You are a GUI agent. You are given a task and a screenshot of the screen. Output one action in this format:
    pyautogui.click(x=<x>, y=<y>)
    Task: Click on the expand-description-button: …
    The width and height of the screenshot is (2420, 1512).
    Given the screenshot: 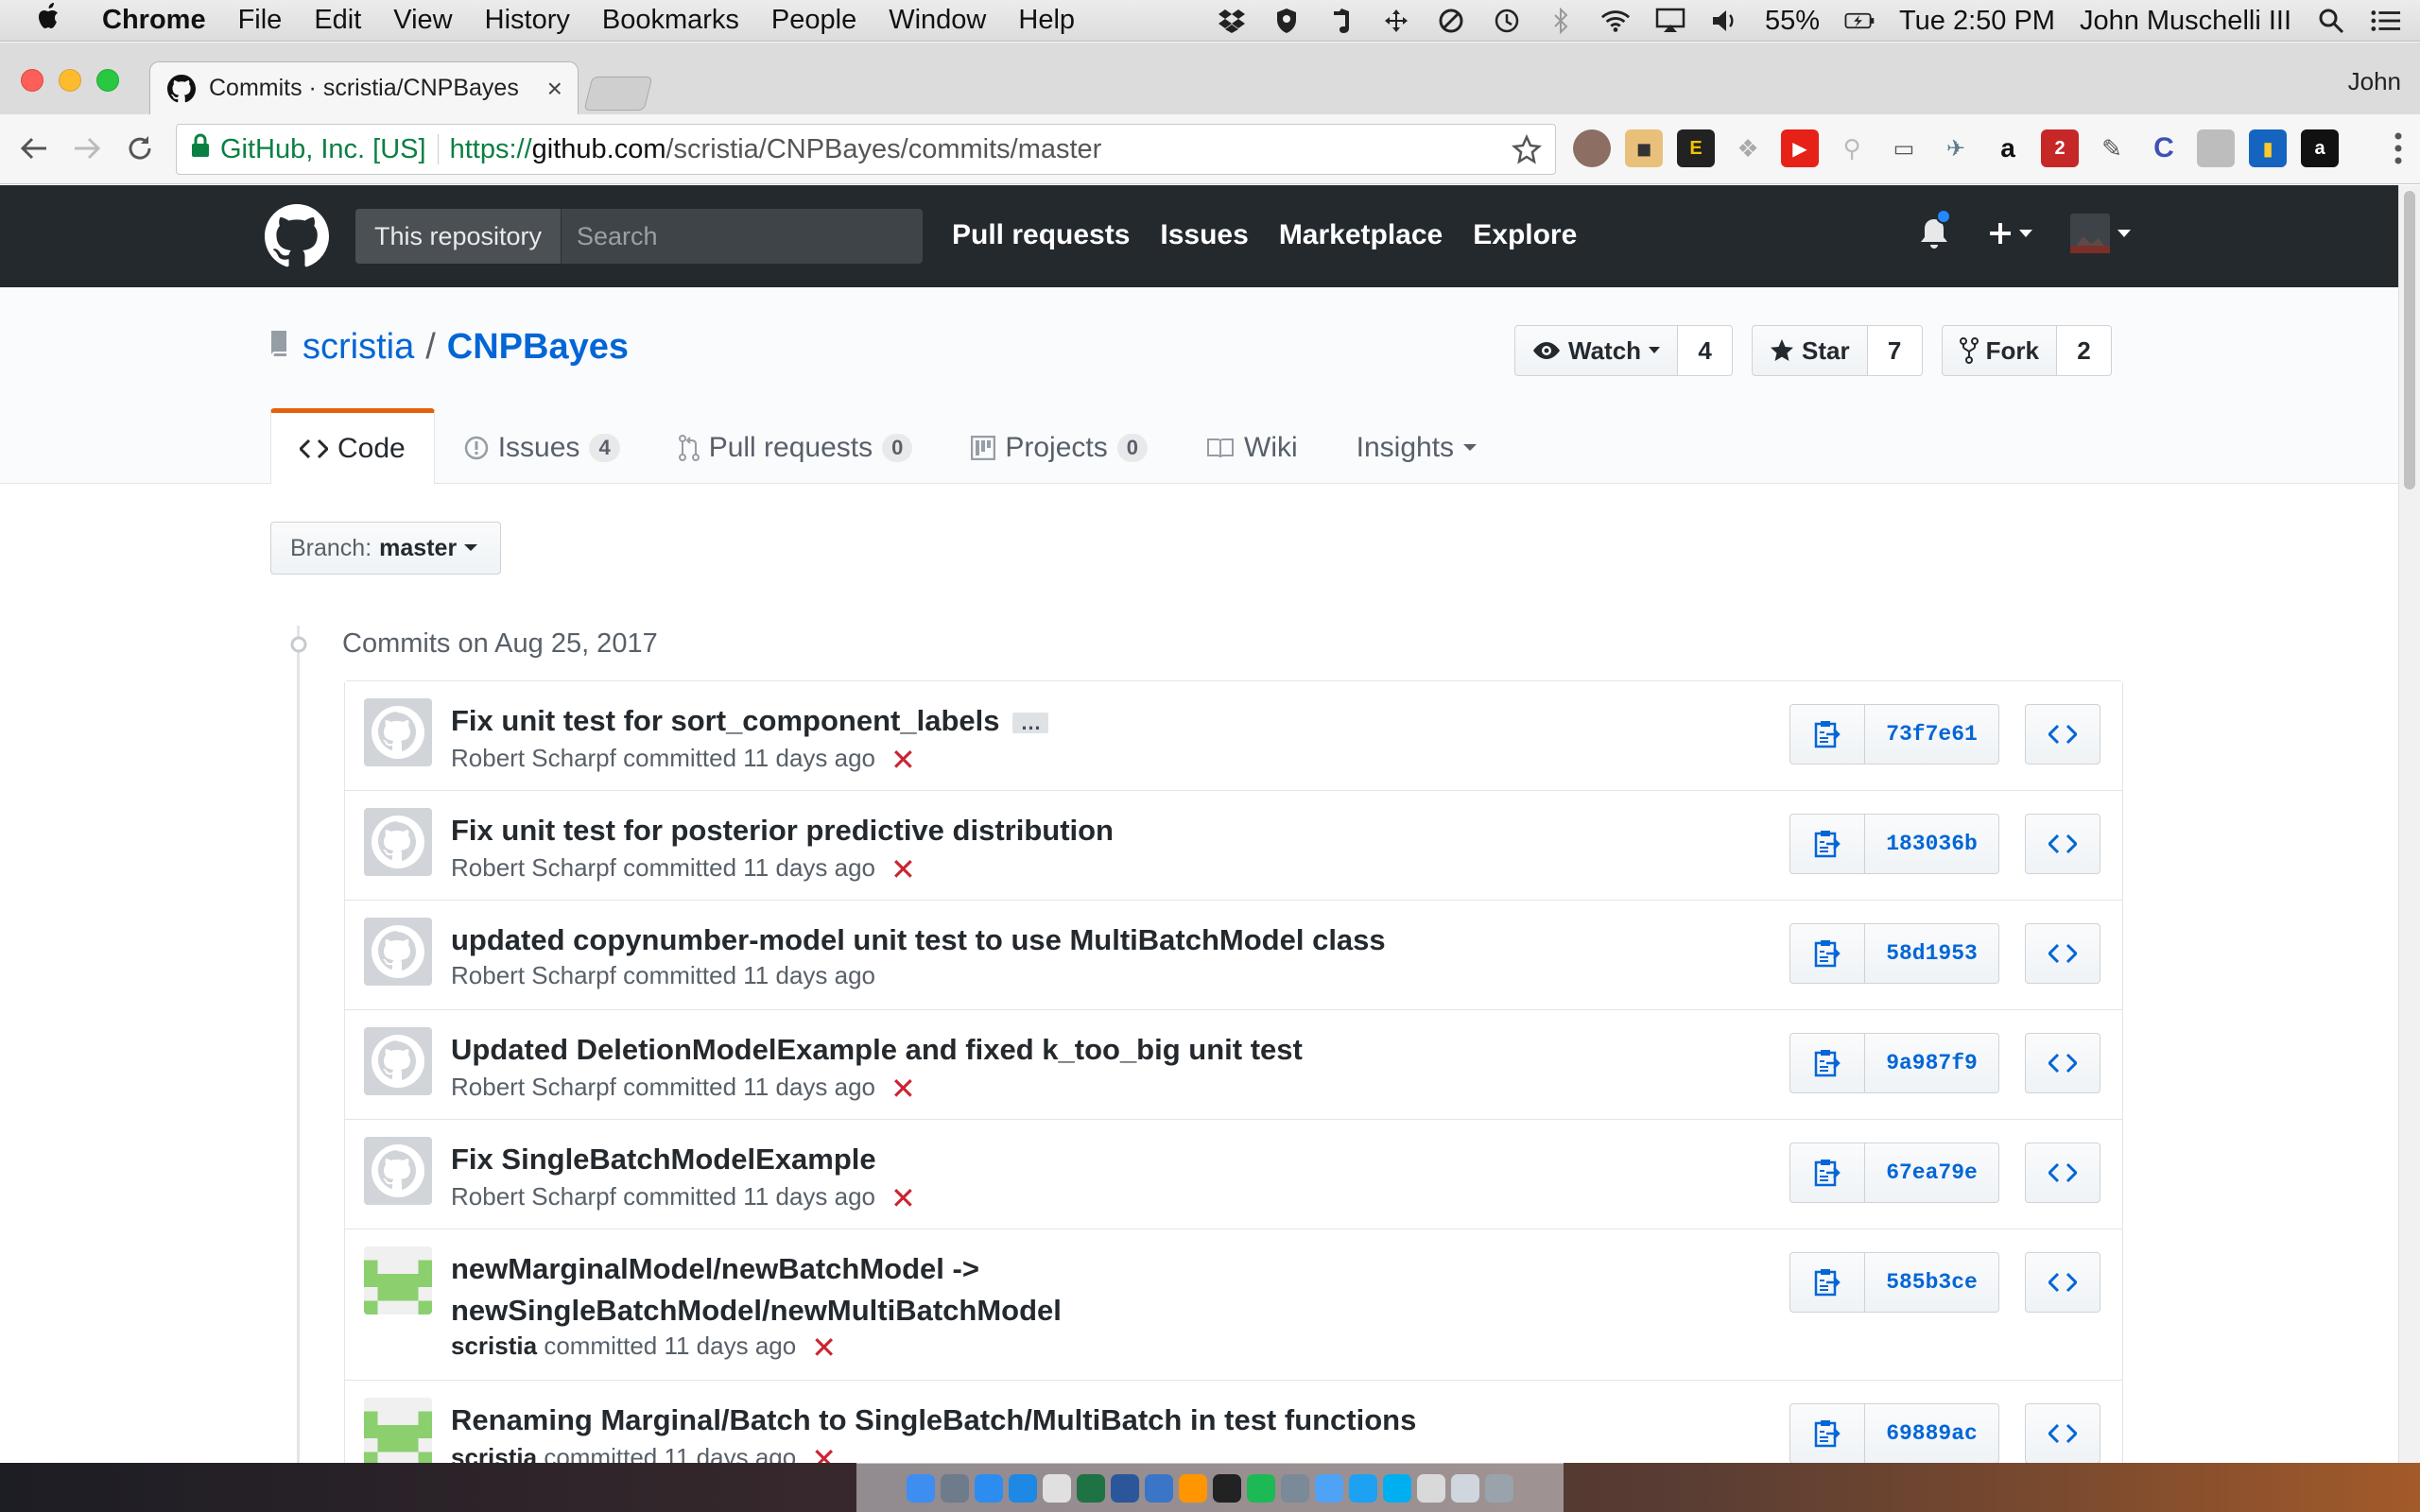 What is the action you would take?
    pyautogui.click(x=1030, y=722)
    